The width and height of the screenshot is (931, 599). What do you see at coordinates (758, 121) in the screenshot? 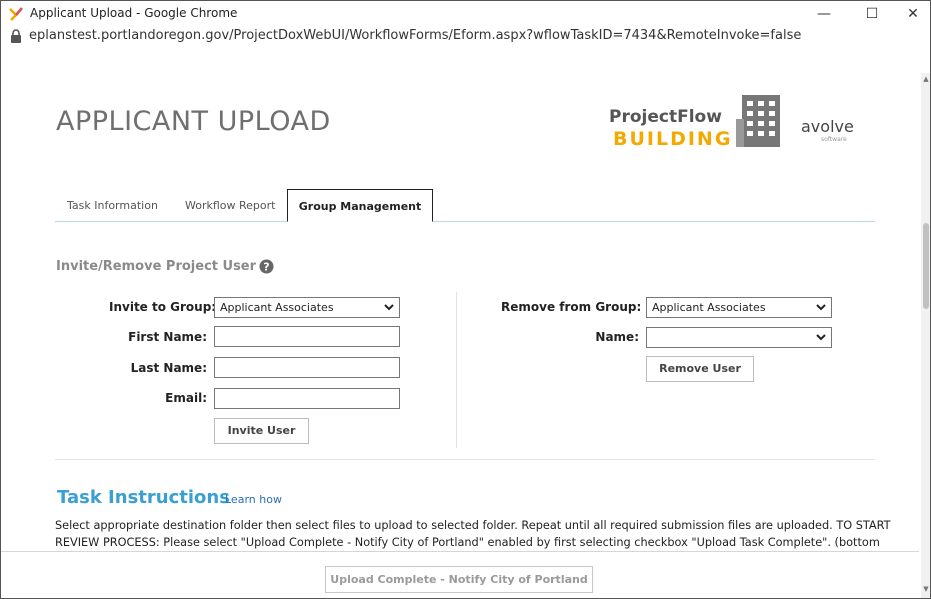
I see `building-icon` at bounding box center [758, 121].